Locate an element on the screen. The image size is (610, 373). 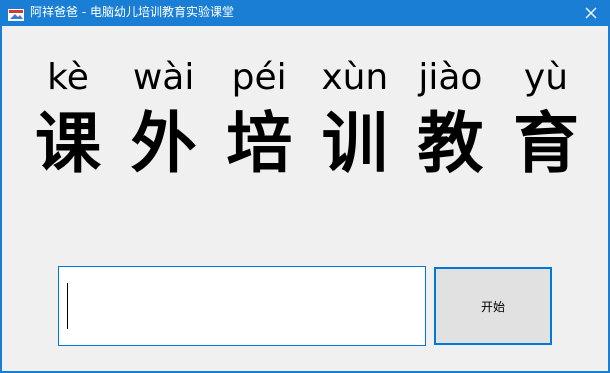
chinese-character: 教 is located at coordinates (450, 143).